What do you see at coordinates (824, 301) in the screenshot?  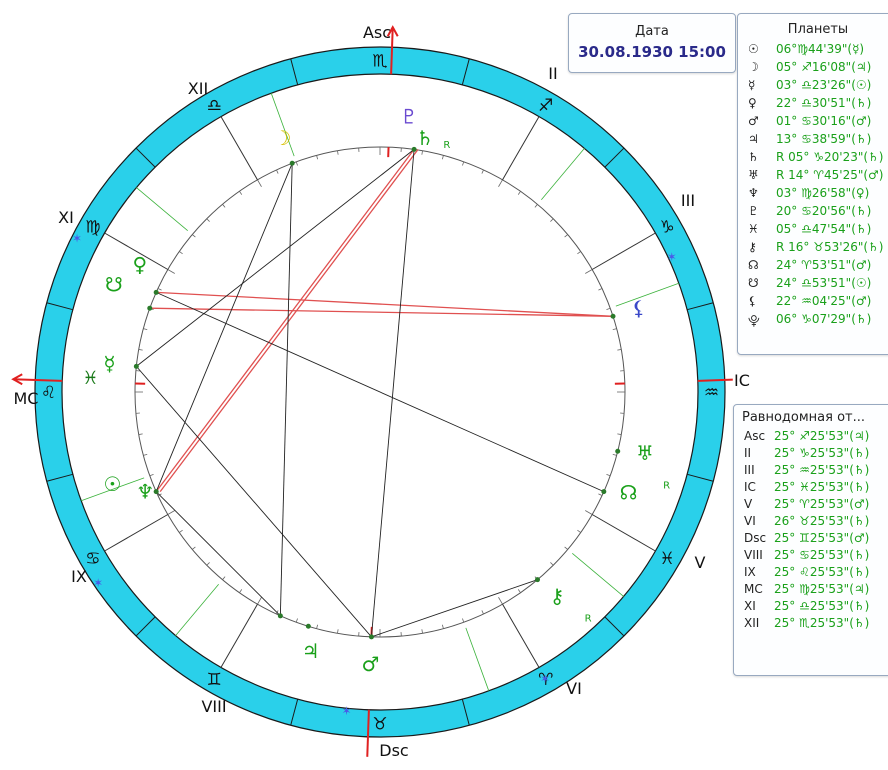 I see `planet-position: 22° ♒04'25"(♂)` at bounding box center [824, 301].